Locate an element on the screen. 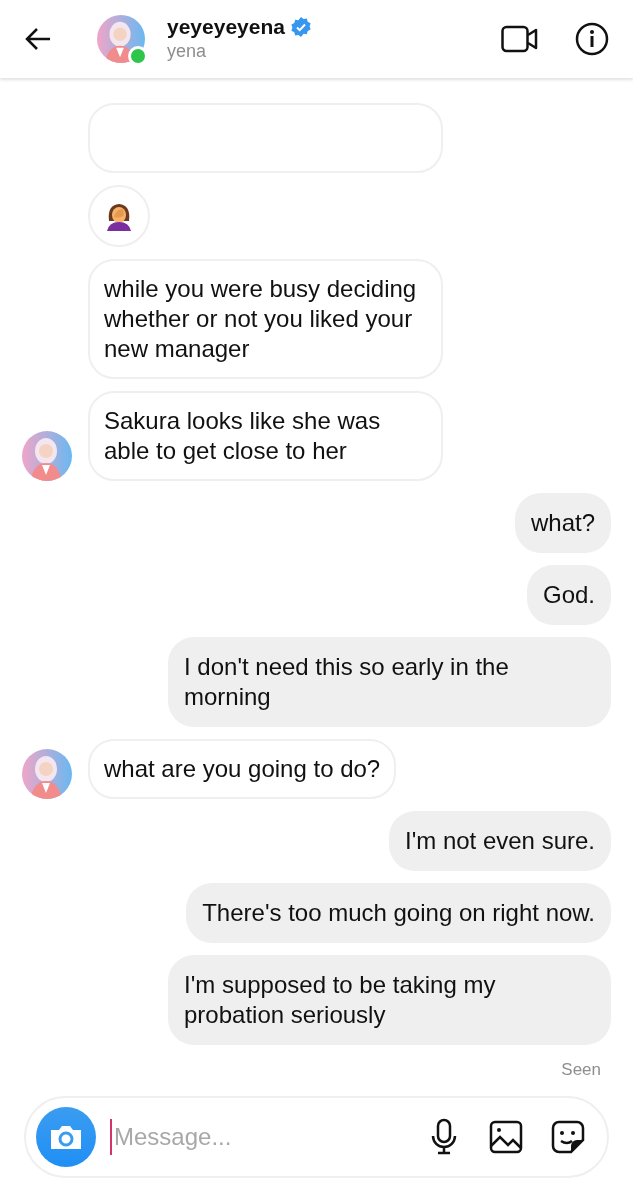 This screenshot has height=1200, width=633. seen-status: Seen is located at coordinates (581, 1069).